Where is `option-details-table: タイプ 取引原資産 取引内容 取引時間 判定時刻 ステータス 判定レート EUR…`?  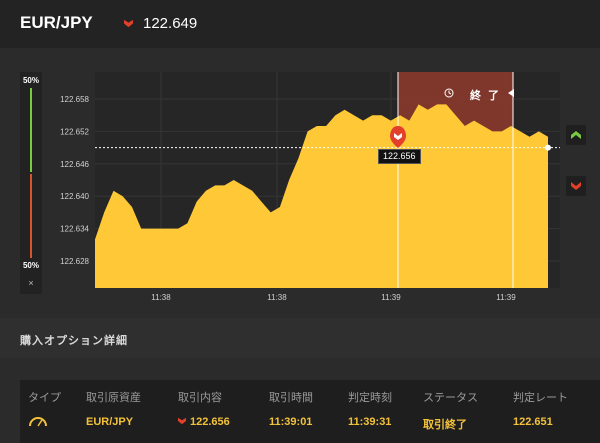
option-details-table: タイプ 取引原資産 取引内容 取引時間 判定時刻 ステータス 判定レート EUR… is located at coordinates (310, 411).